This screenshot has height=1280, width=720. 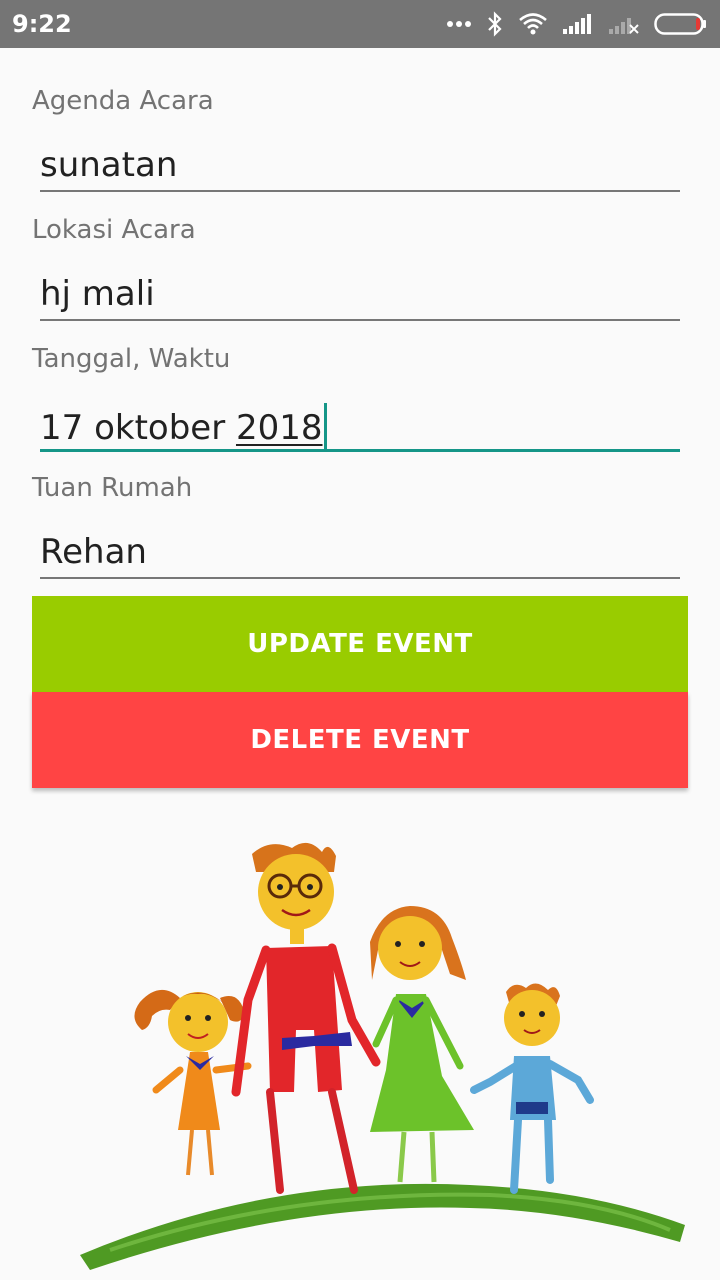 What do you see at coordinates (360, 24) in the screenshot?
I see `status-bar: 9:22` at bounding box center [360, 24].